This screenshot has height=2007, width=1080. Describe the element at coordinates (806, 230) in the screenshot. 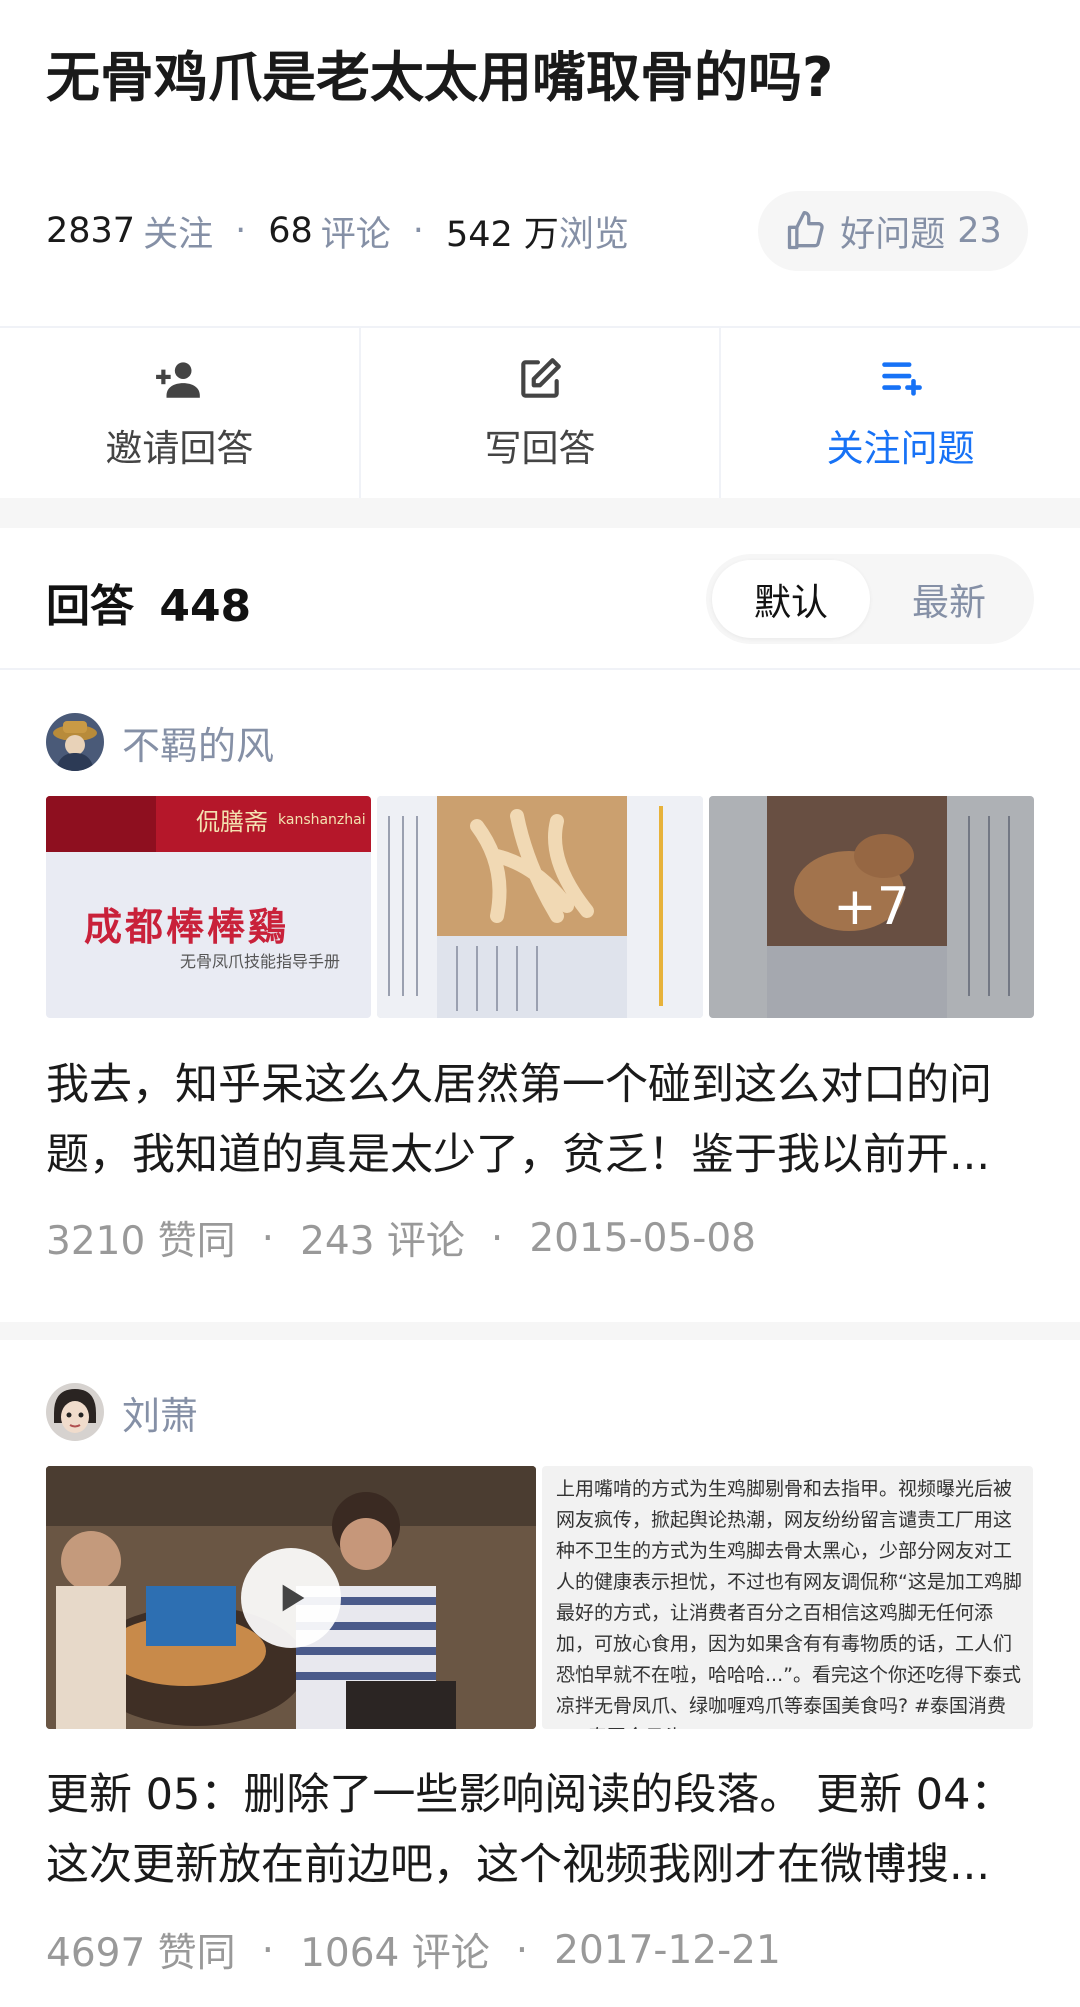

I see `thumbs-up-icon` at that location.